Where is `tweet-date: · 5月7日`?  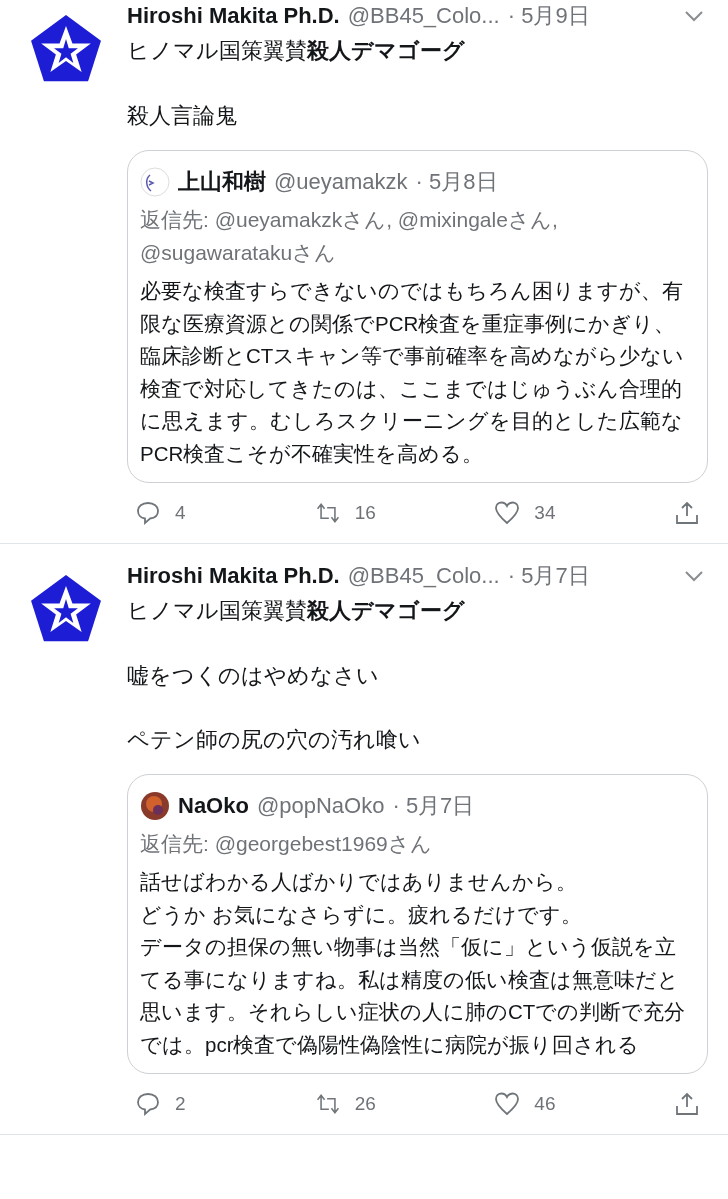
tweet-date: · 5月7日 is located at coordinates (548, 576).